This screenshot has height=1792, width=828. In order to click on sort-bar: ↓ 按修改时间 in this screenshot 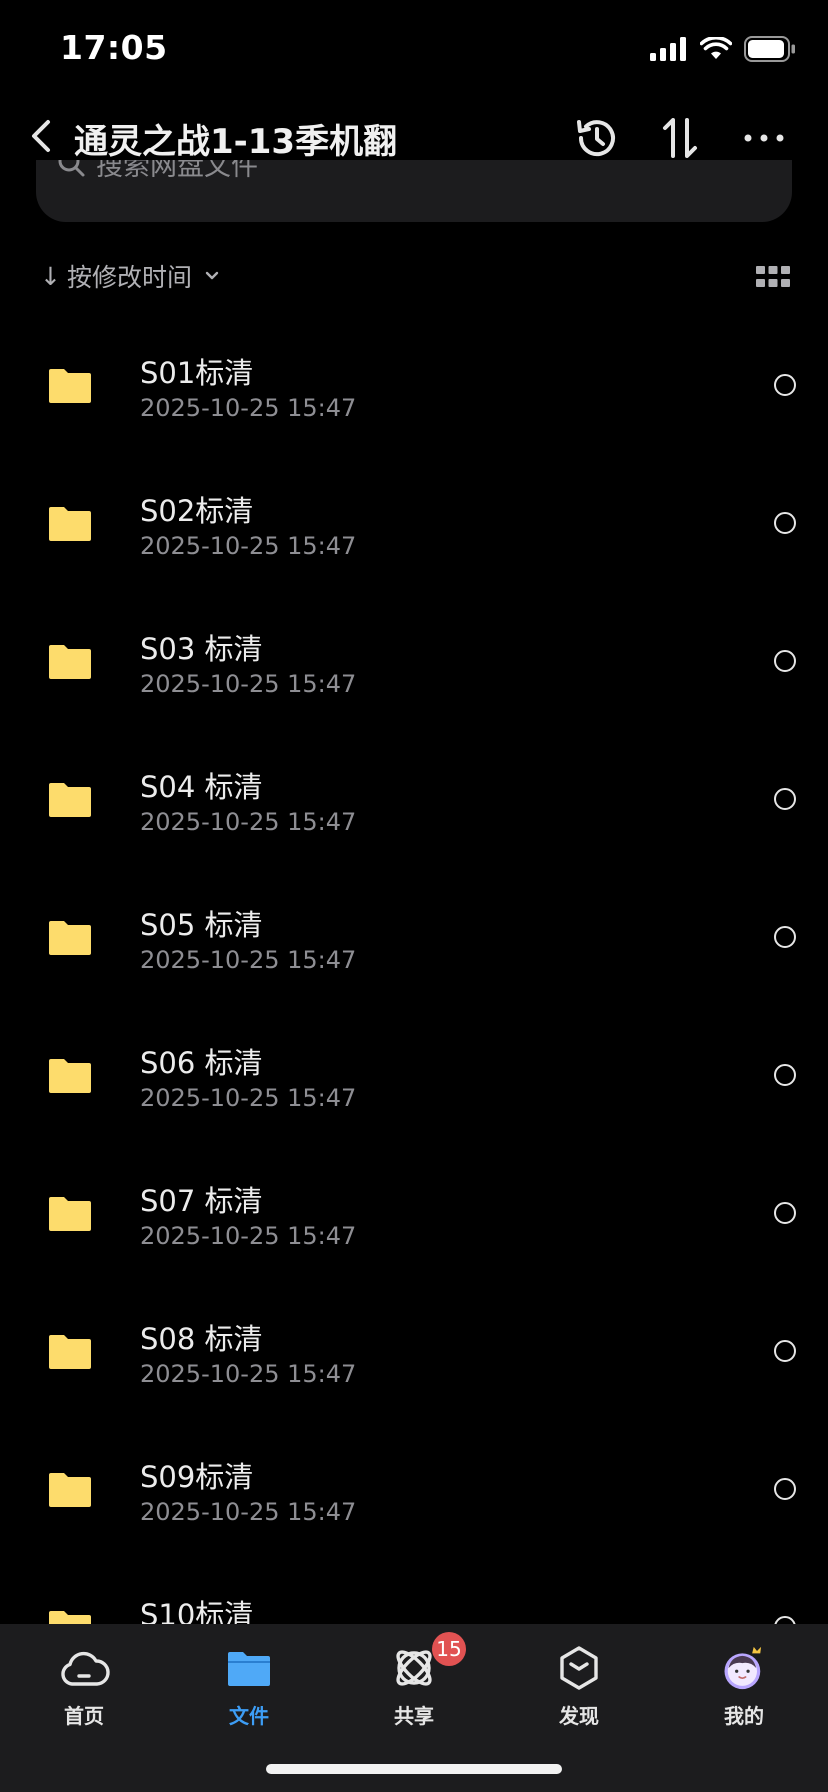, I will do `click(414, 278)`.